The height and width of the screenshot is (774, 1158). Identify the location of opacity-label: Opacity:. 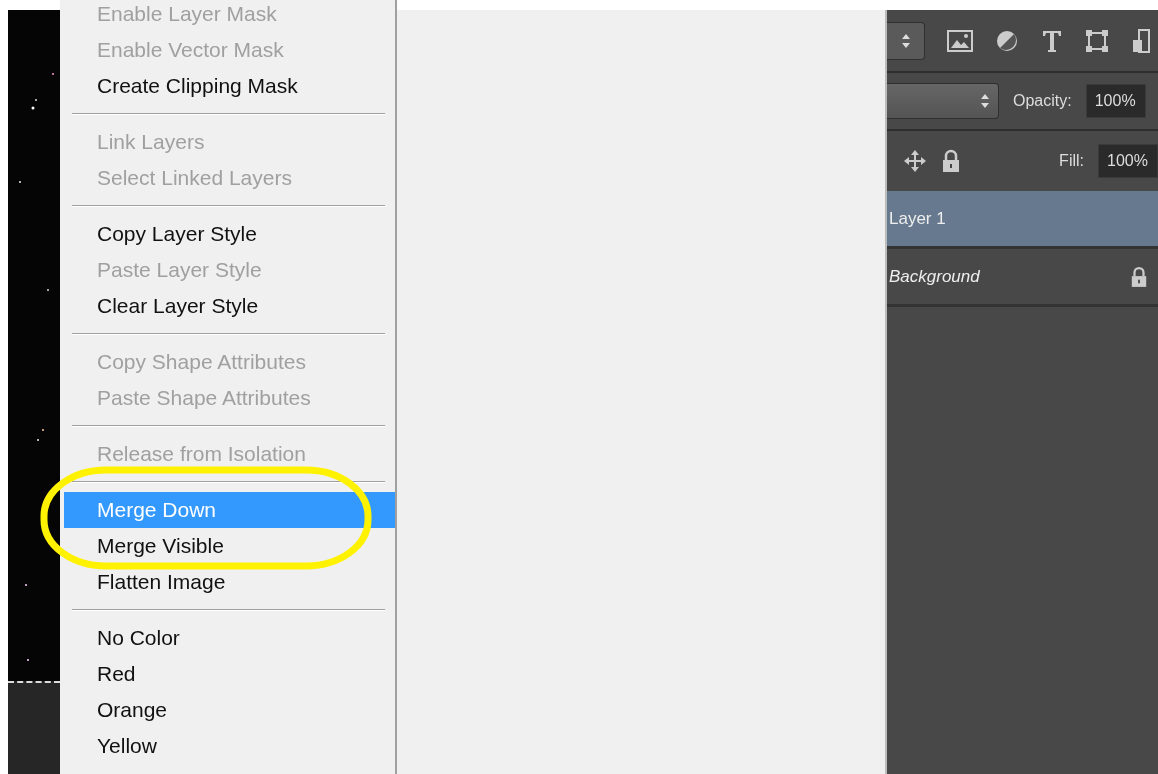
(1042, 101).